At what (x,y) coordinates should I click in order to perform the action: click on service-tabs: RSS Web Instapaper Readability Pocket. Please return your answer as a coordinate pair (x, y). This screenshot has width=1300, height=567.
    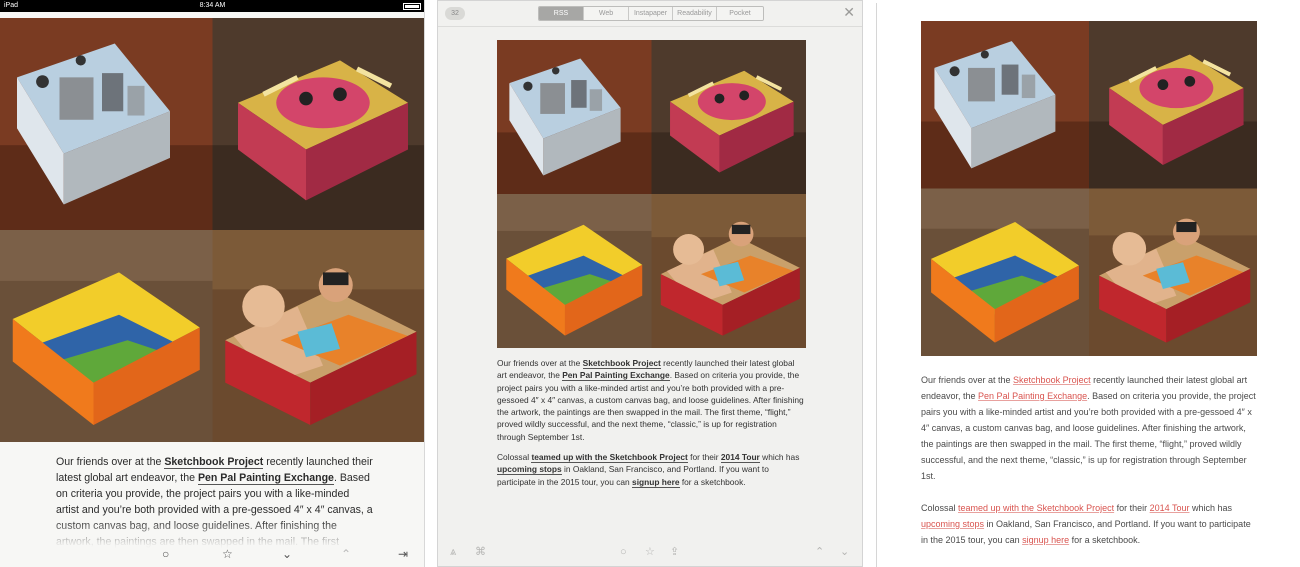
    Looking at the image, I should click on (651, 13).